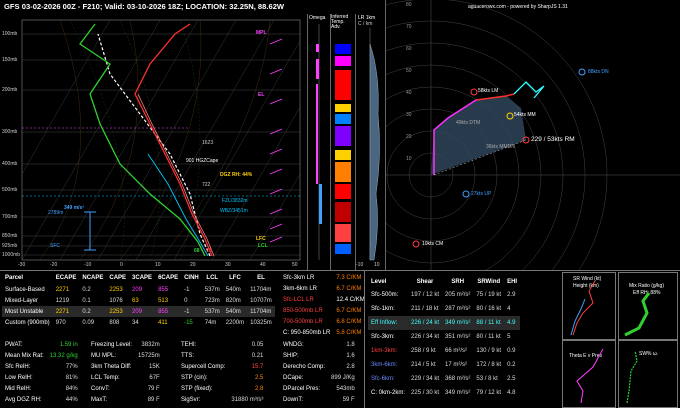 This screenshot has width=680, height=408. I want to click on col-level: Level, so click(379, 282).